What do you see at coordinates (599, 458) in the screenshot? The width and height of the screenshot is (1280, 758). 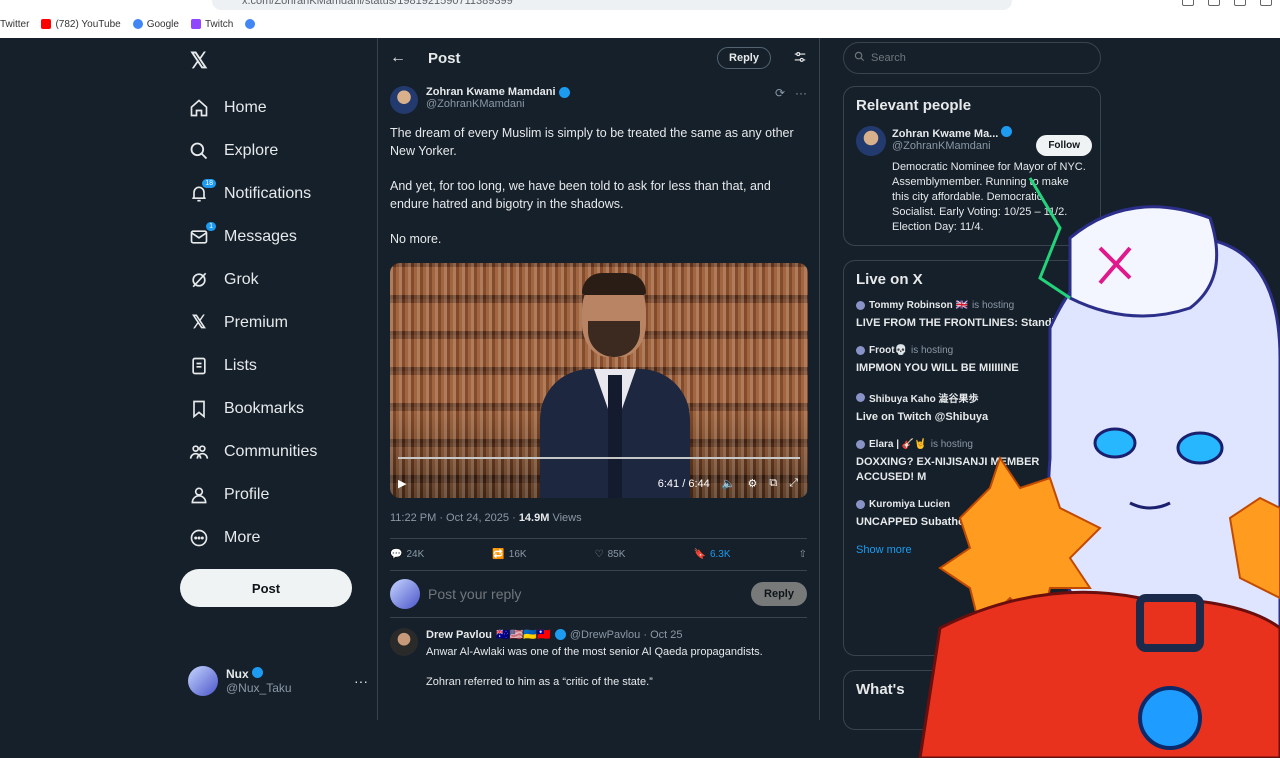 I see `video-progress-bar` at bounding box center [599, 458].